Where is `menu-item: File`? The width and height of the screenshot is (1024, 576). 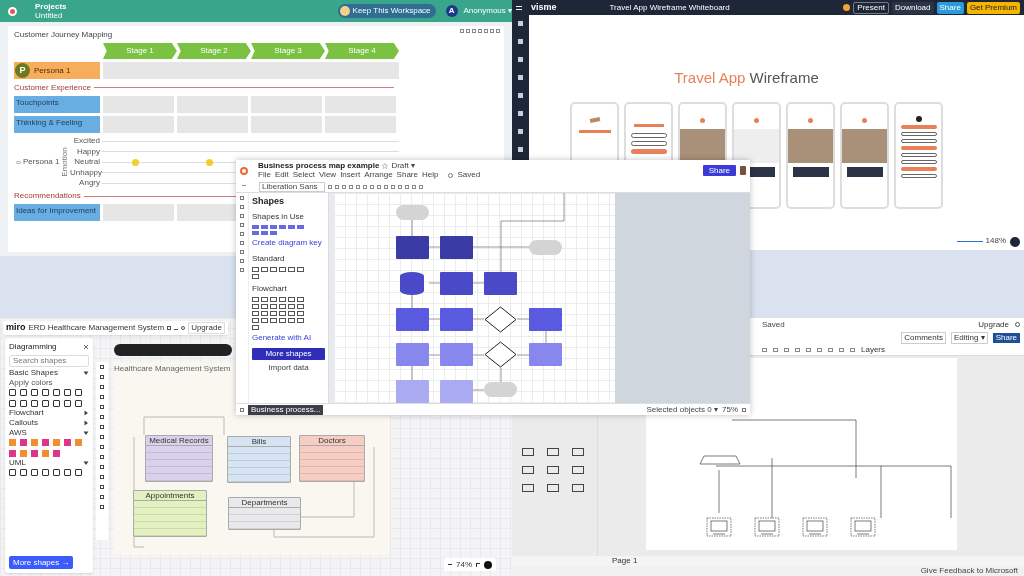
menu-item: File is located at coordinates (264, 175).